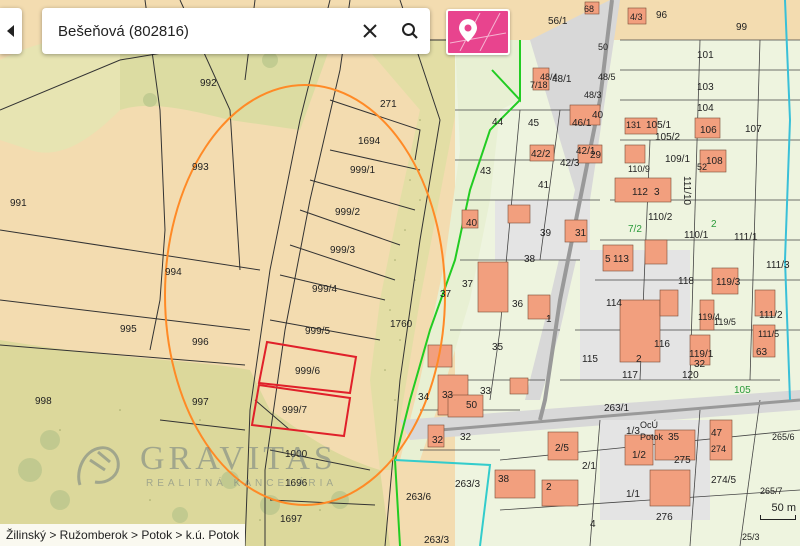 Image resolution: width=800 pixels, height=546 pixels. Describe the element at coordinates (200, 342) in the screenshot. I see `parcel-label: 996` at that location.